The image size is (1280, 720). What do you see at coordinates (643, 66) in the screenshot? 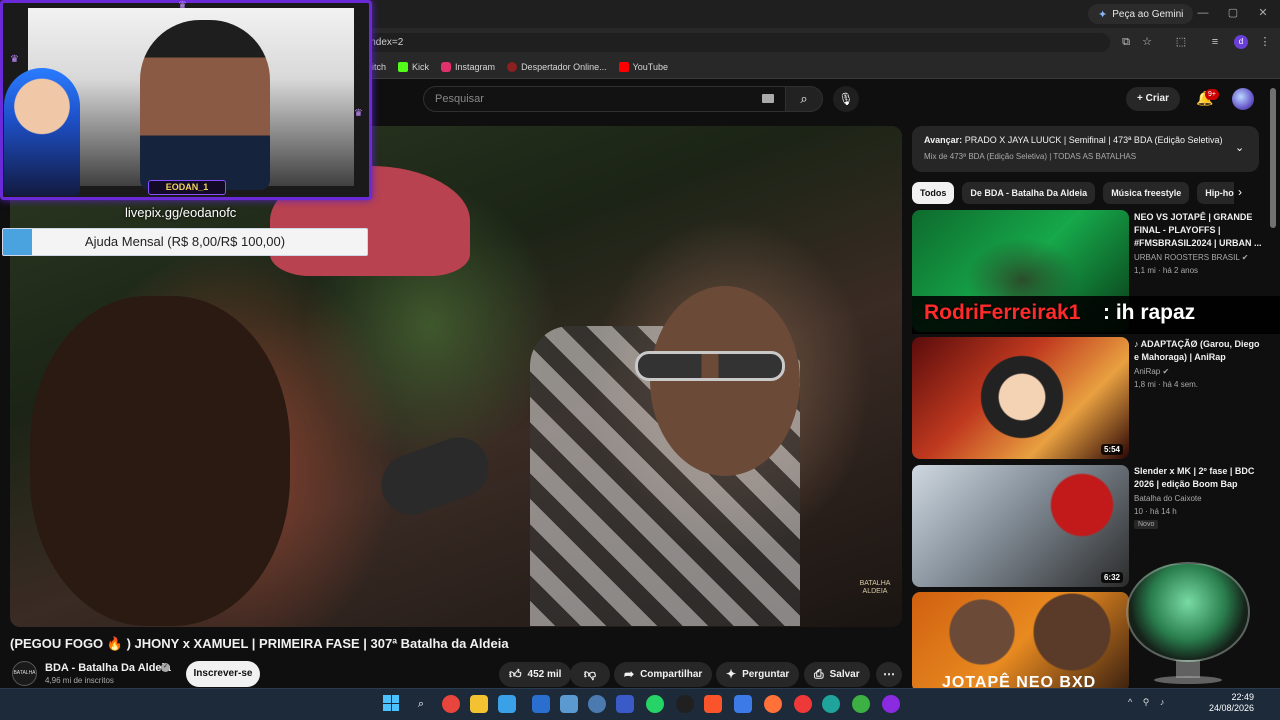
I see `bookmark-item: YouTube` at bounding box center [643, 66].